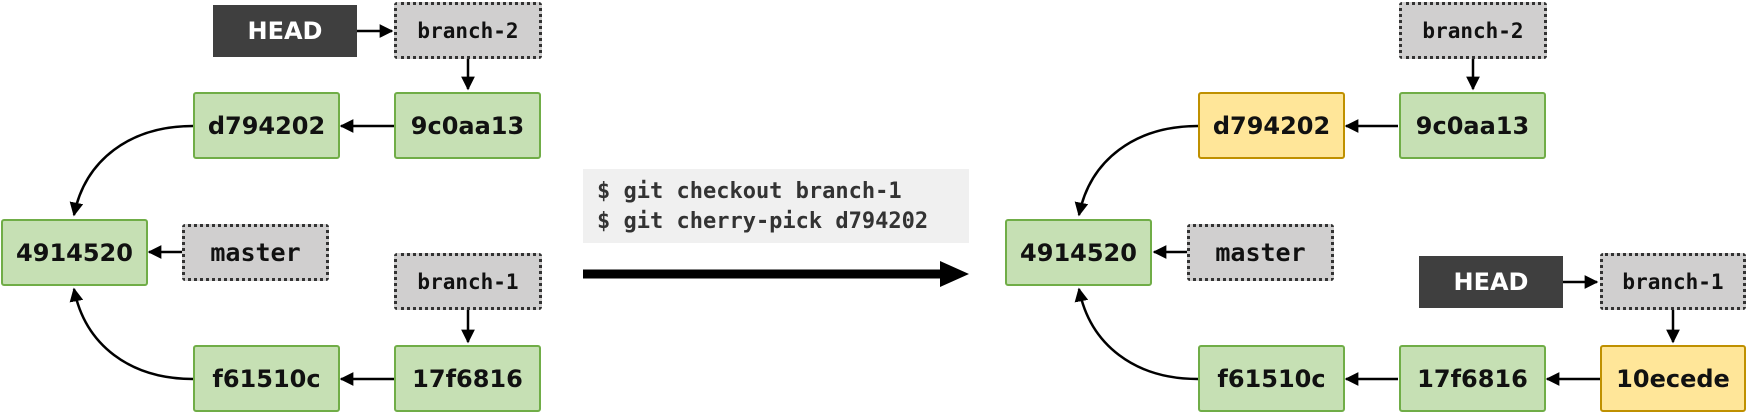 The width and height of the screenshot is (1748, 415). I want to click on commit-d794202-after: d794202, so click(1271, 125).